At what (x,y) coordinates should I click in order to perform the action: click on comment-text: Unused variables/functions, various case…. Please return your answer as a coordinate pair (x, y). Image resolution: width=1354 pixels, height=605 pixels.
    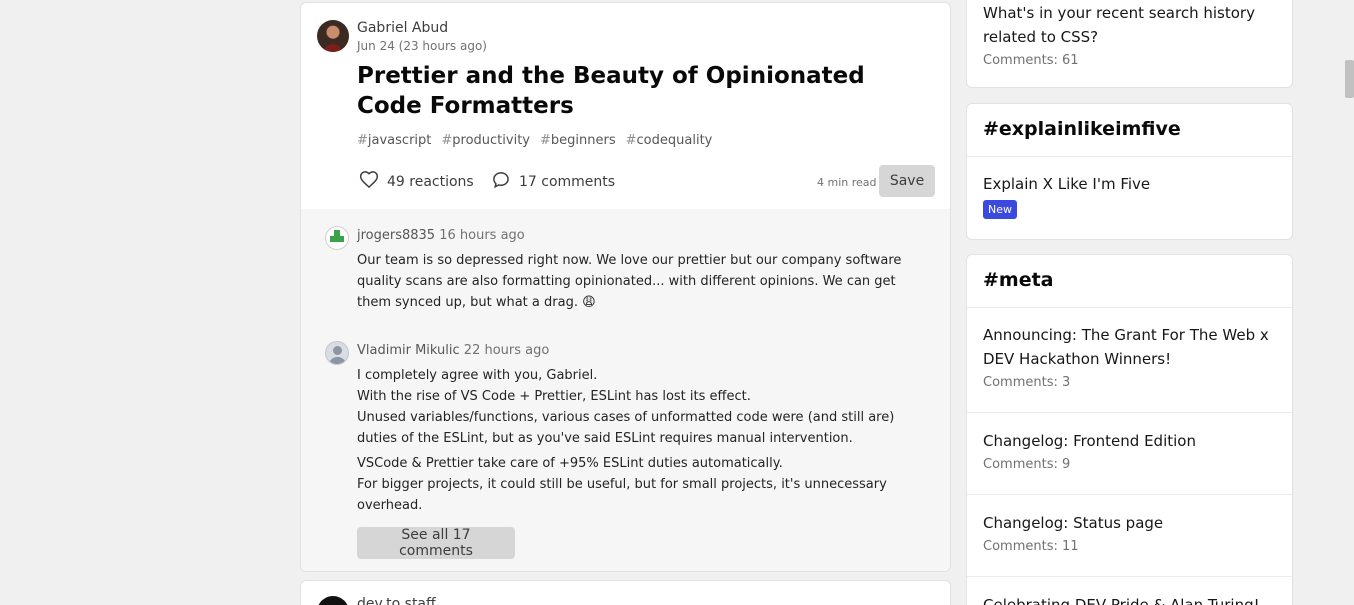
    Looking at the image, I should click on (626, 428).